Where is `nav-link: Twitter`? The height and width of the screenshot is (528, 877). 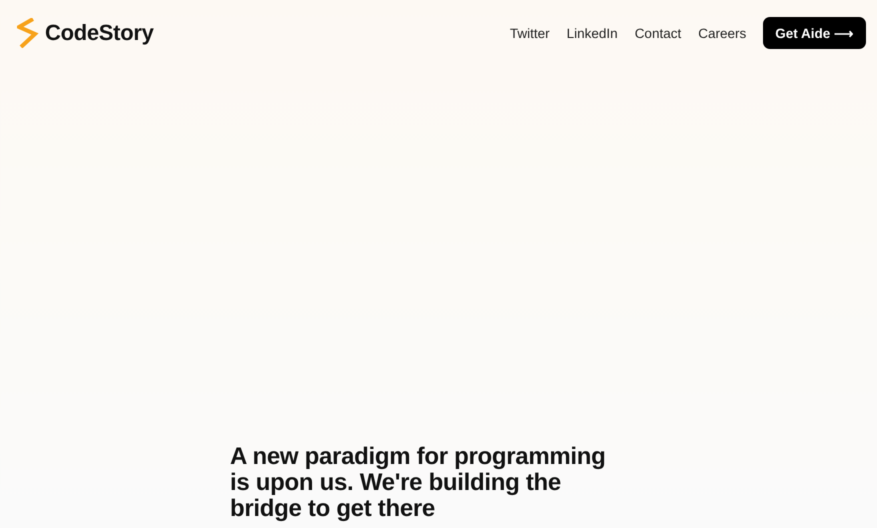
nav-link: Twitter is located at coordinates (530, 33).